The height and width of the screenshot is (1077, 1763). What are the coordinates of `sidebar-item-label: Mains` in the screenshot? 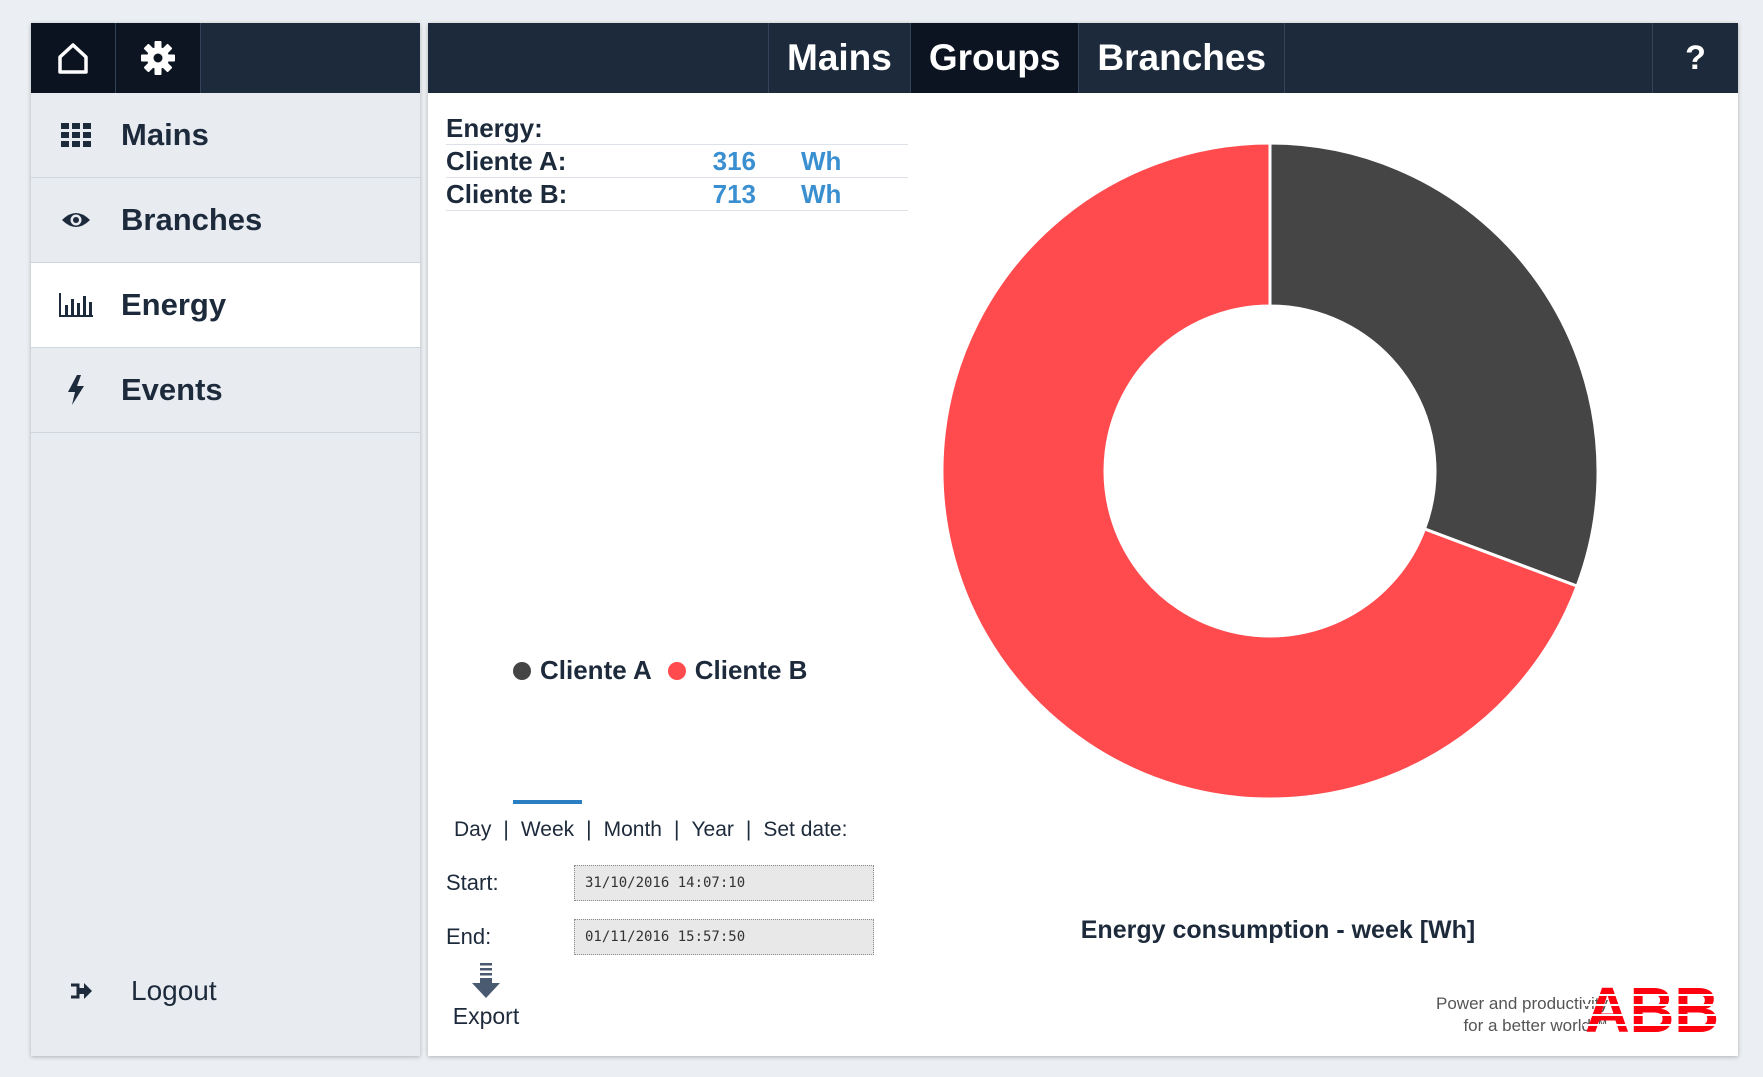 It's located at (165, 134).